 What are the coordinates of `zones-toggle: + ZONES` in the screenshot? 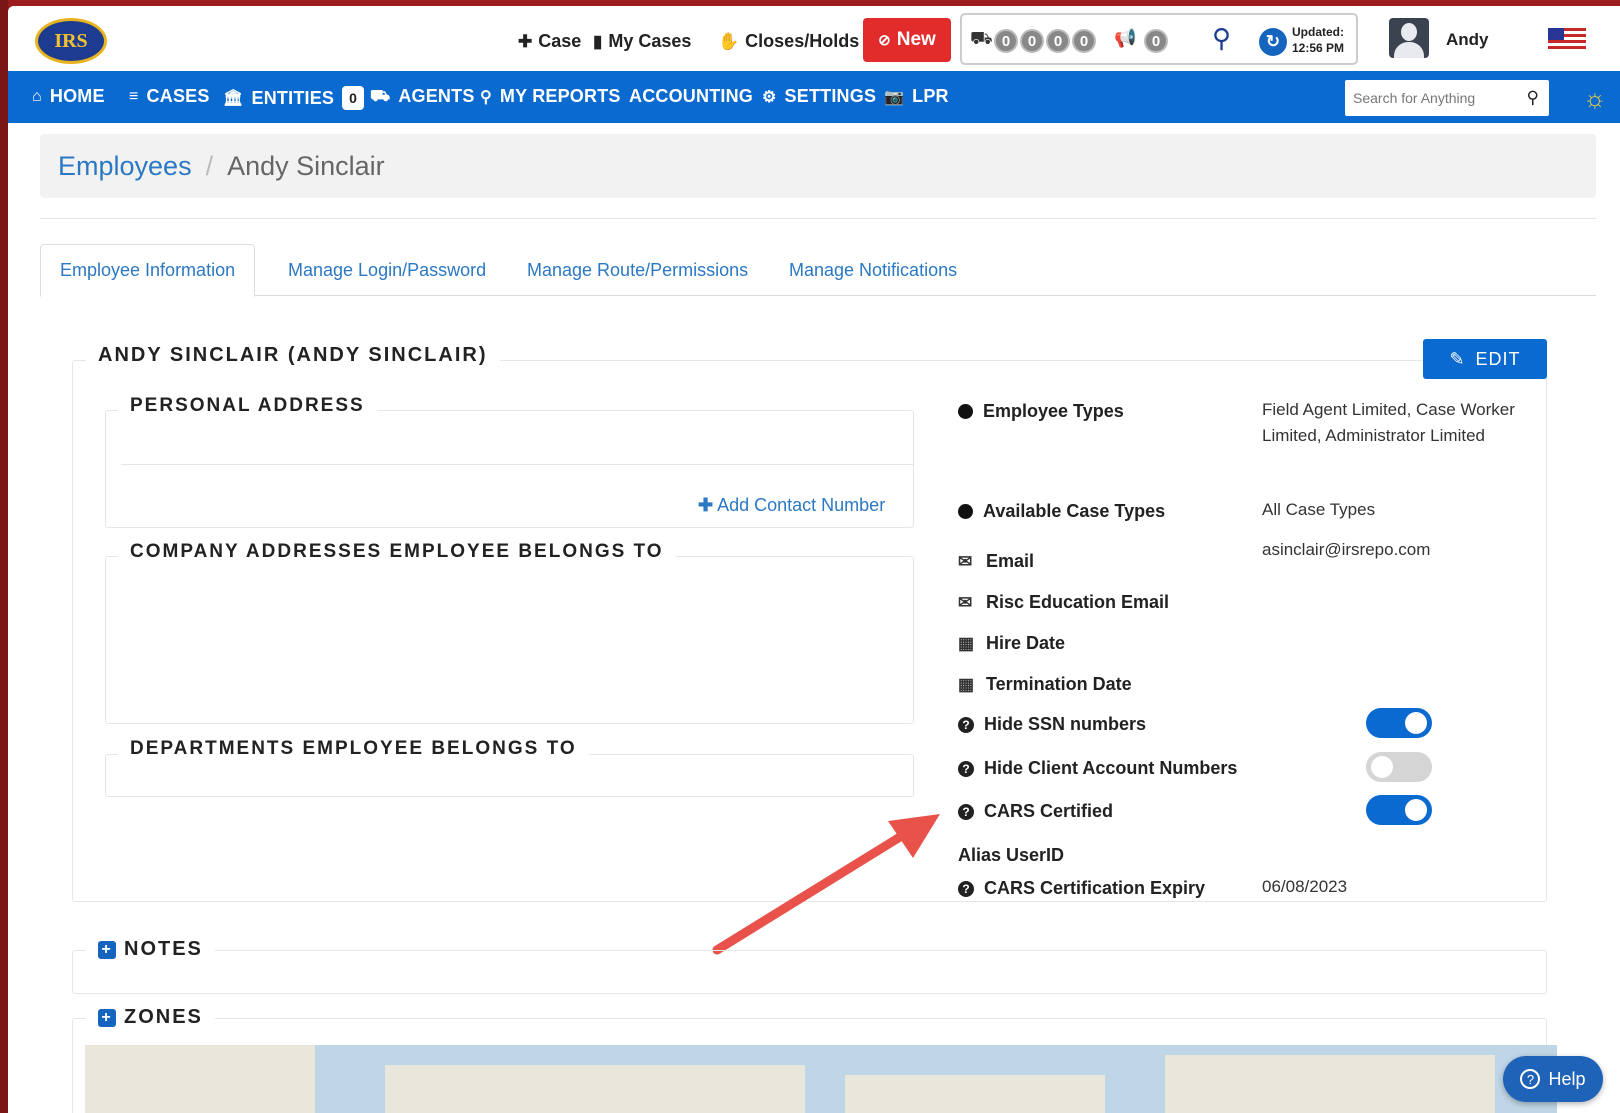 It's located at (150, 1017).